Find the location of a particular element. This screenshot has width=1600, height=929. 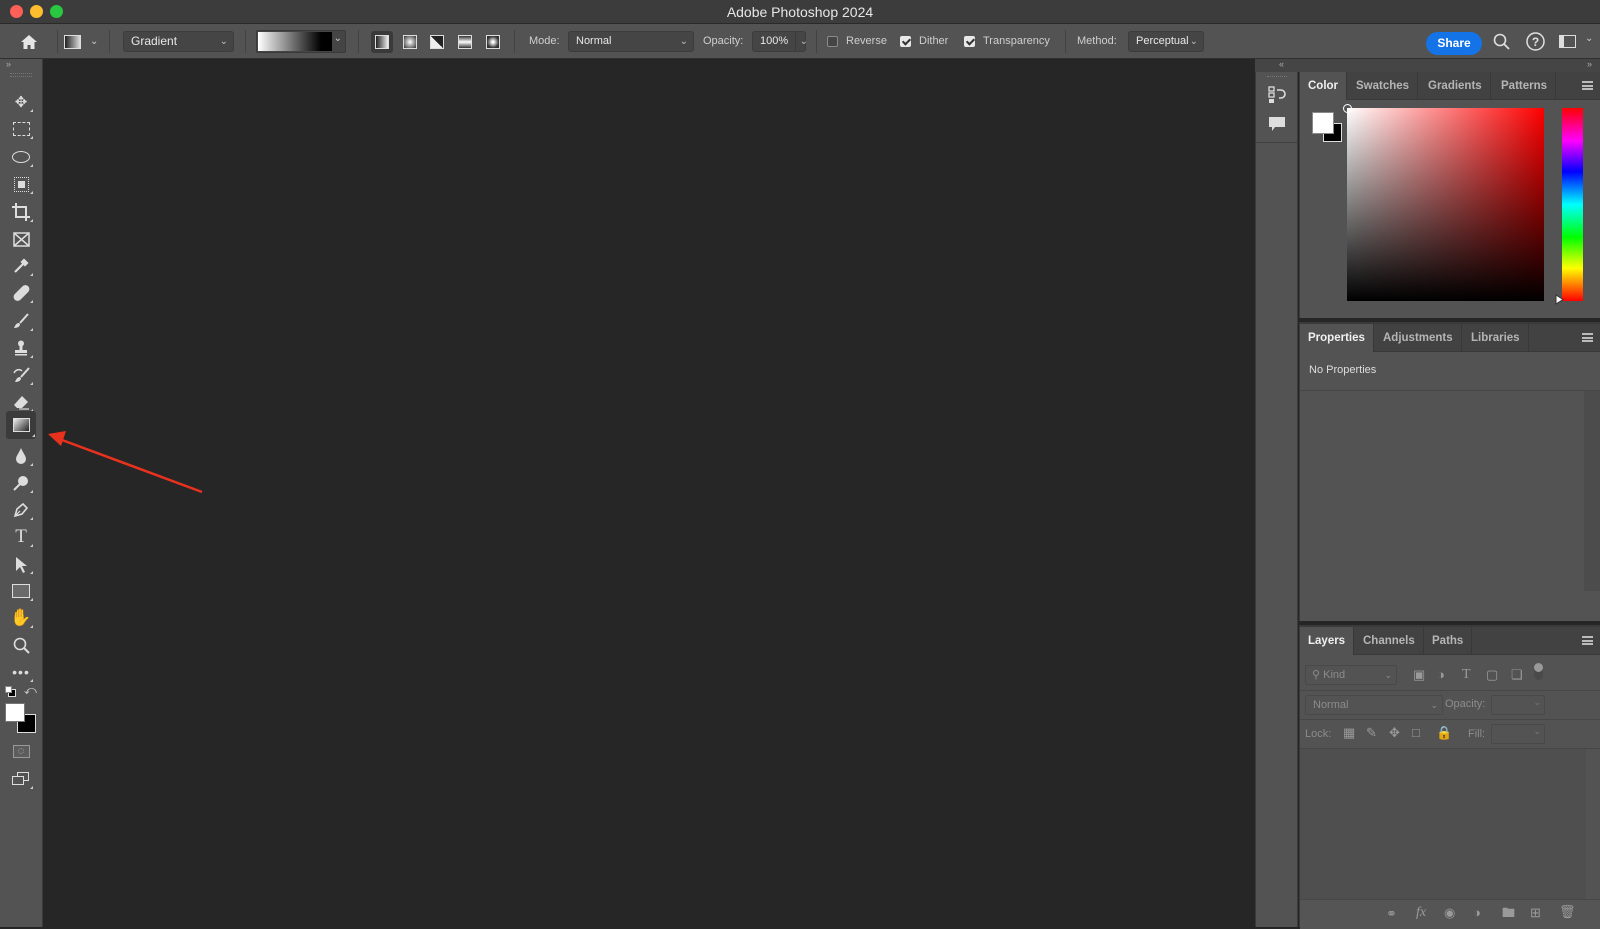

eyedropper-tool is located at coordinates (21, 266).